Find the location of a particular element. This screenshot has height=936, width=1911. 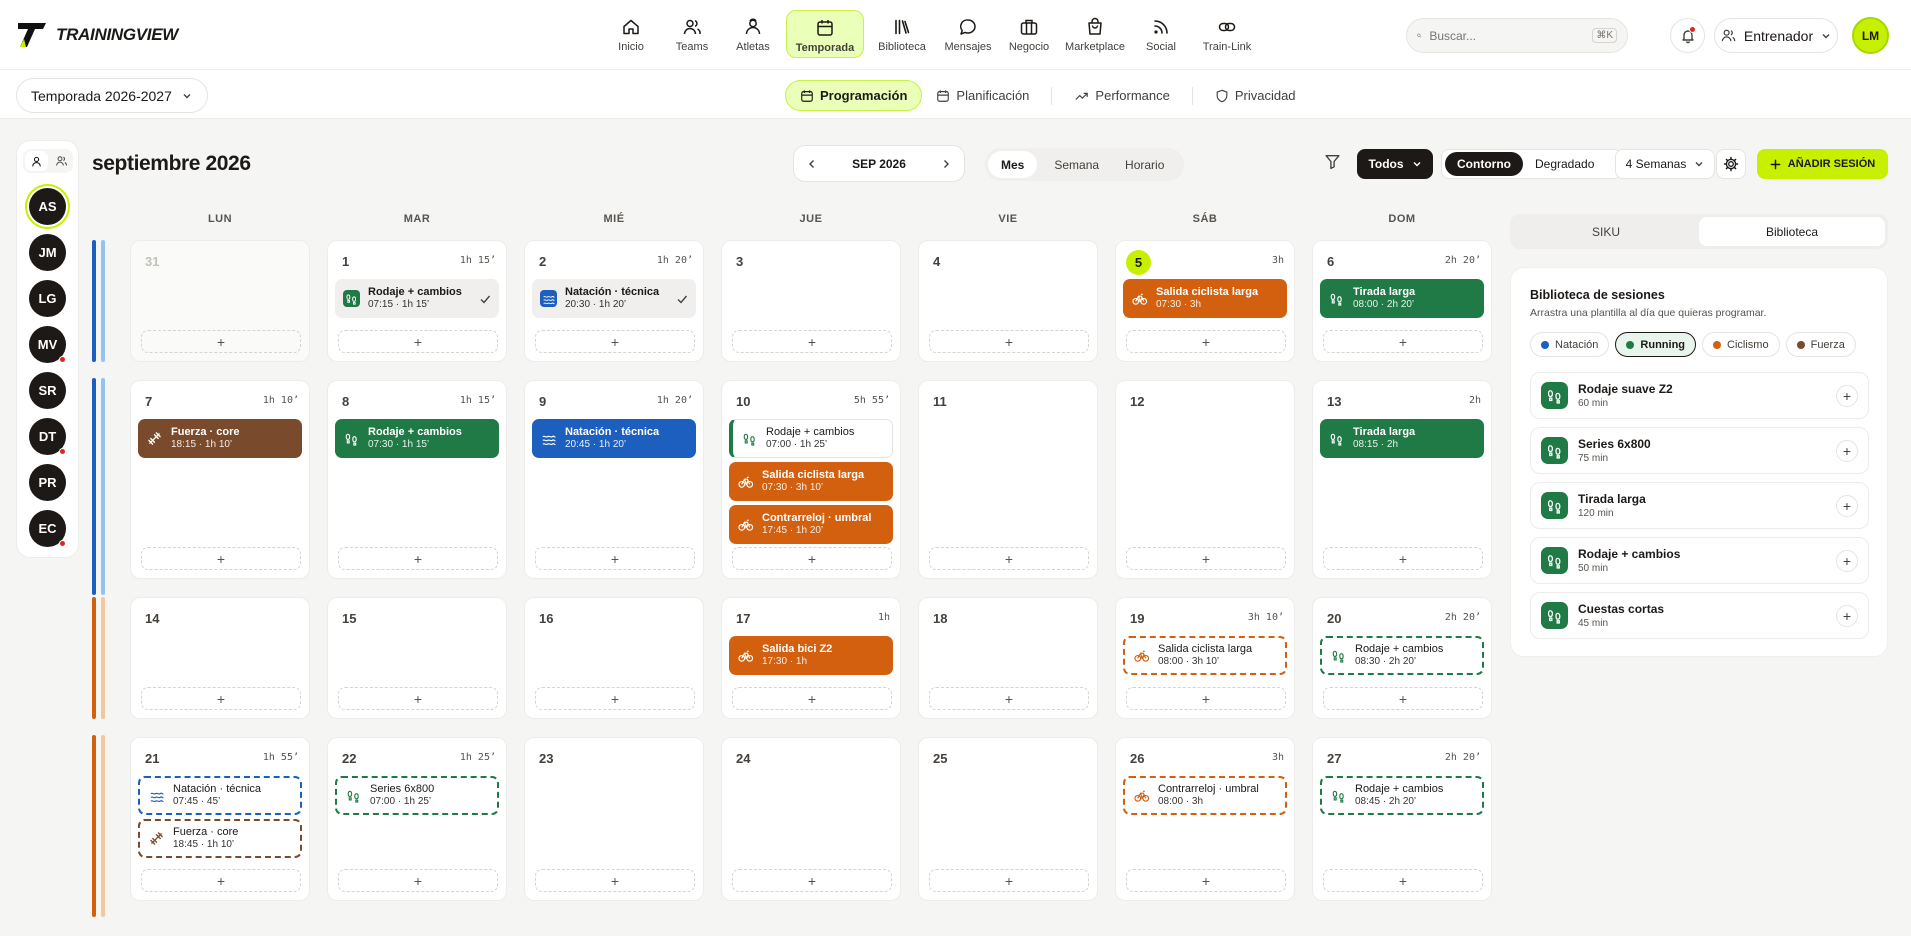

calendar-day-cell: 18 + is located at coordinates (1008, 658).